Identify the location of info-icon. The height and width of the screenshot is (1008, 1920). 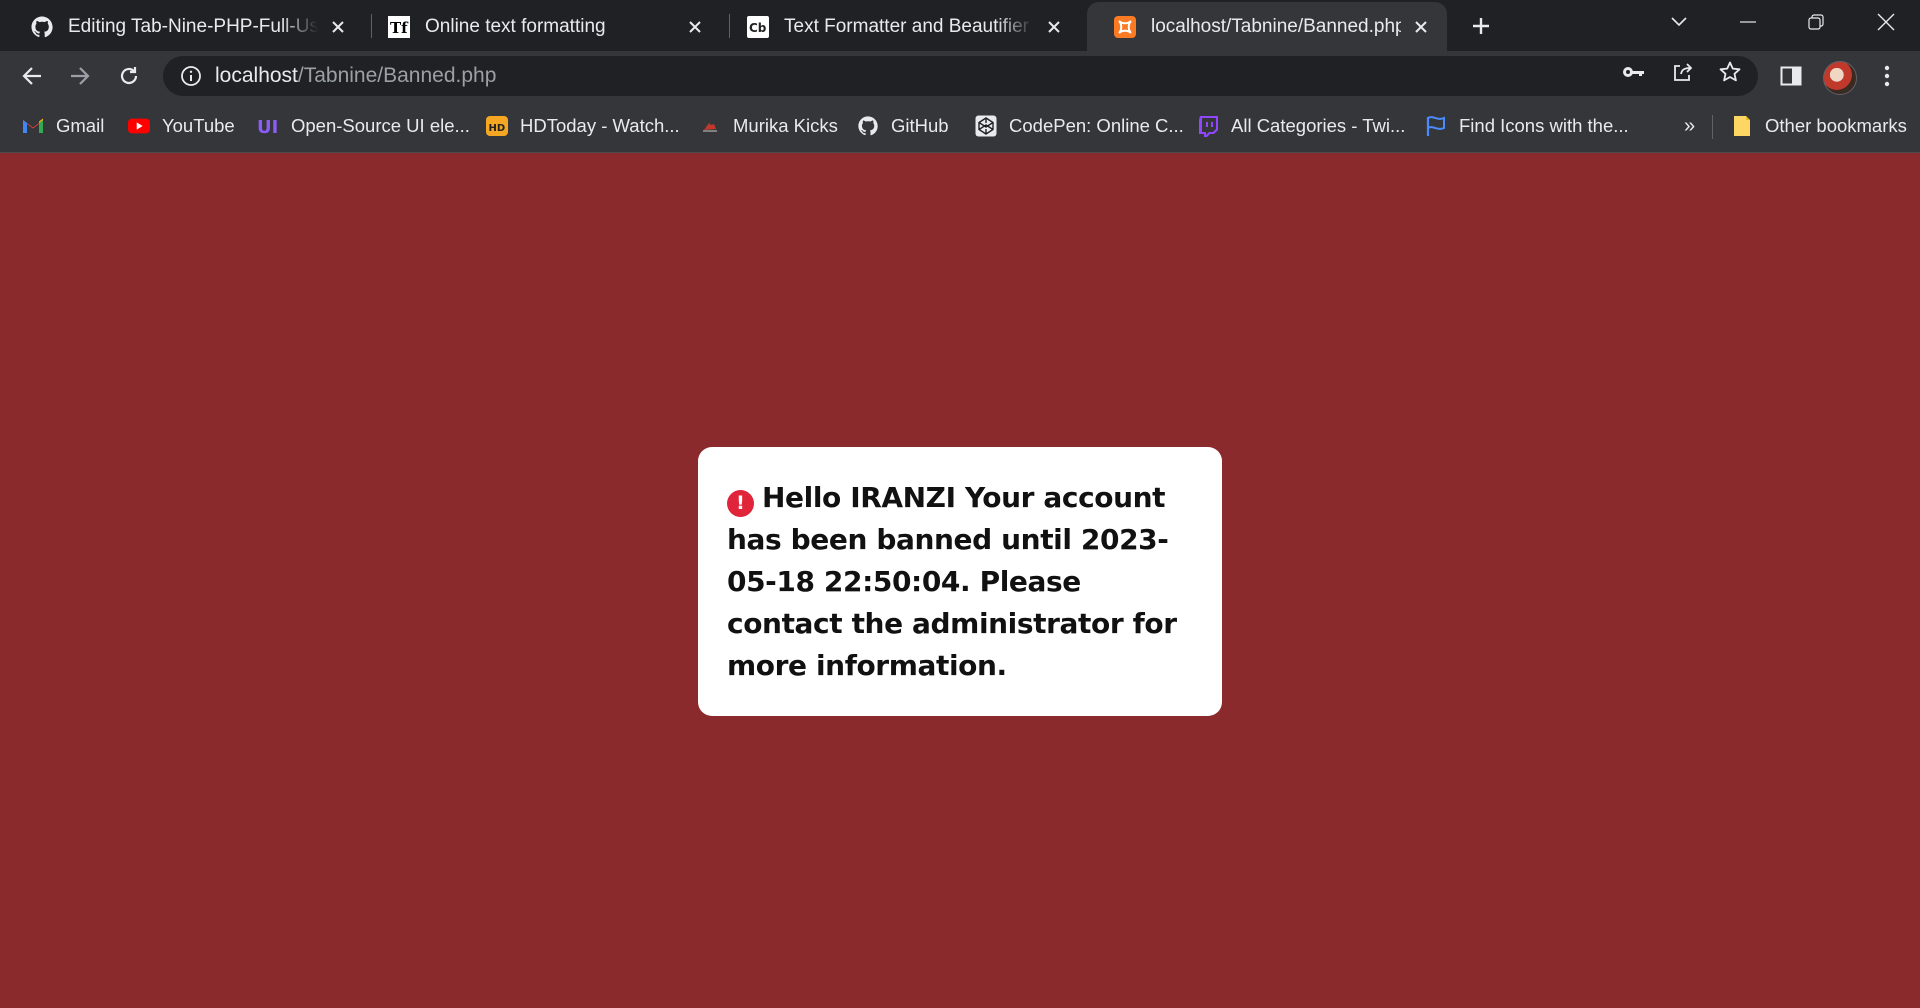
(191, 76).